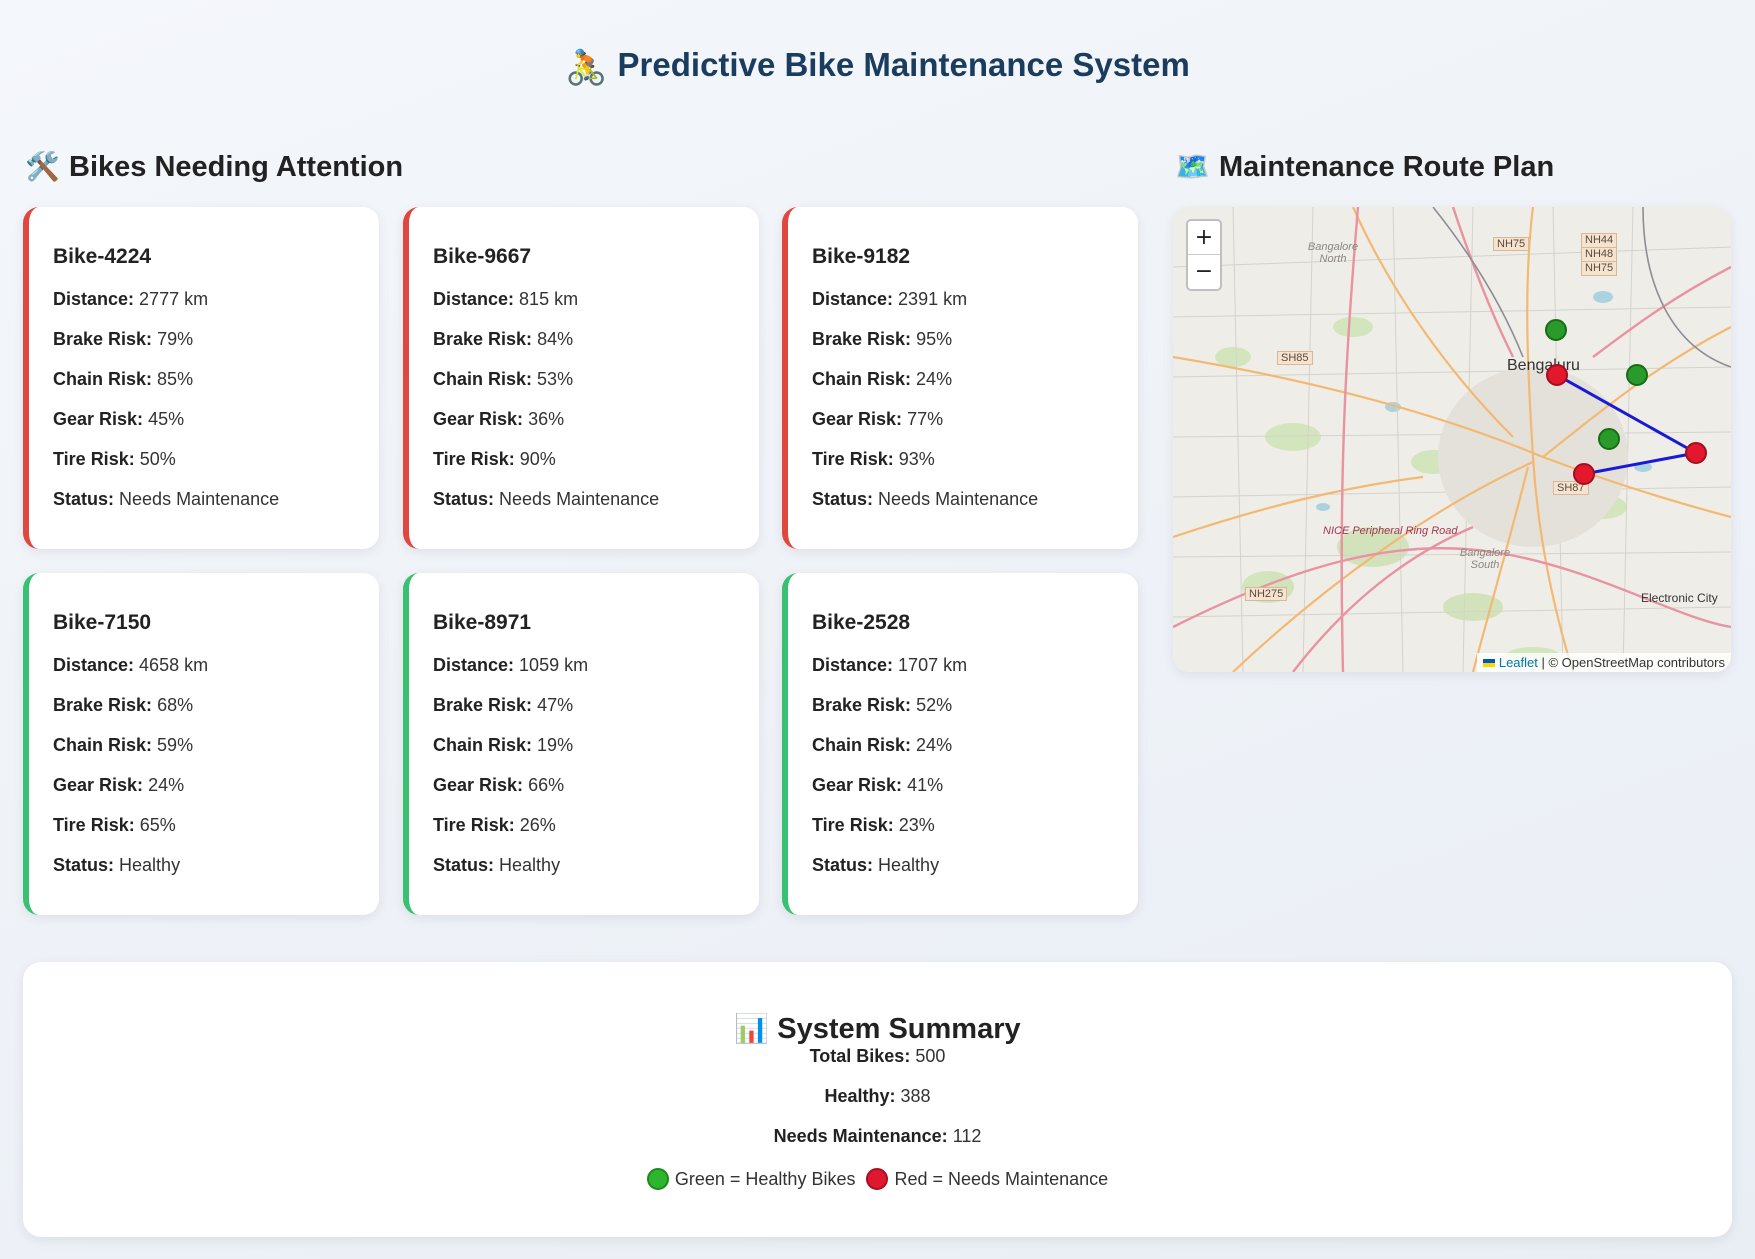  I want to click on distance-row: Distance: 2391 km, so click(890, 299).